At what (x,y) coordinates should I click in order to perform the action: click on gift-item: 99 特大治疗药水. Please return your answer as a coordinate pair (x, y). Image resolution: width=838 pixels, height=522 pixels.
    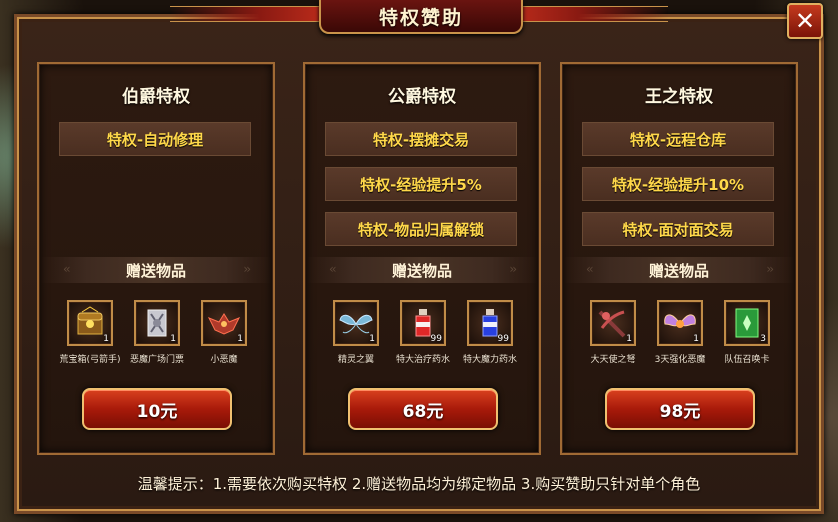
    Looking at the image, I should click on (423, 335).